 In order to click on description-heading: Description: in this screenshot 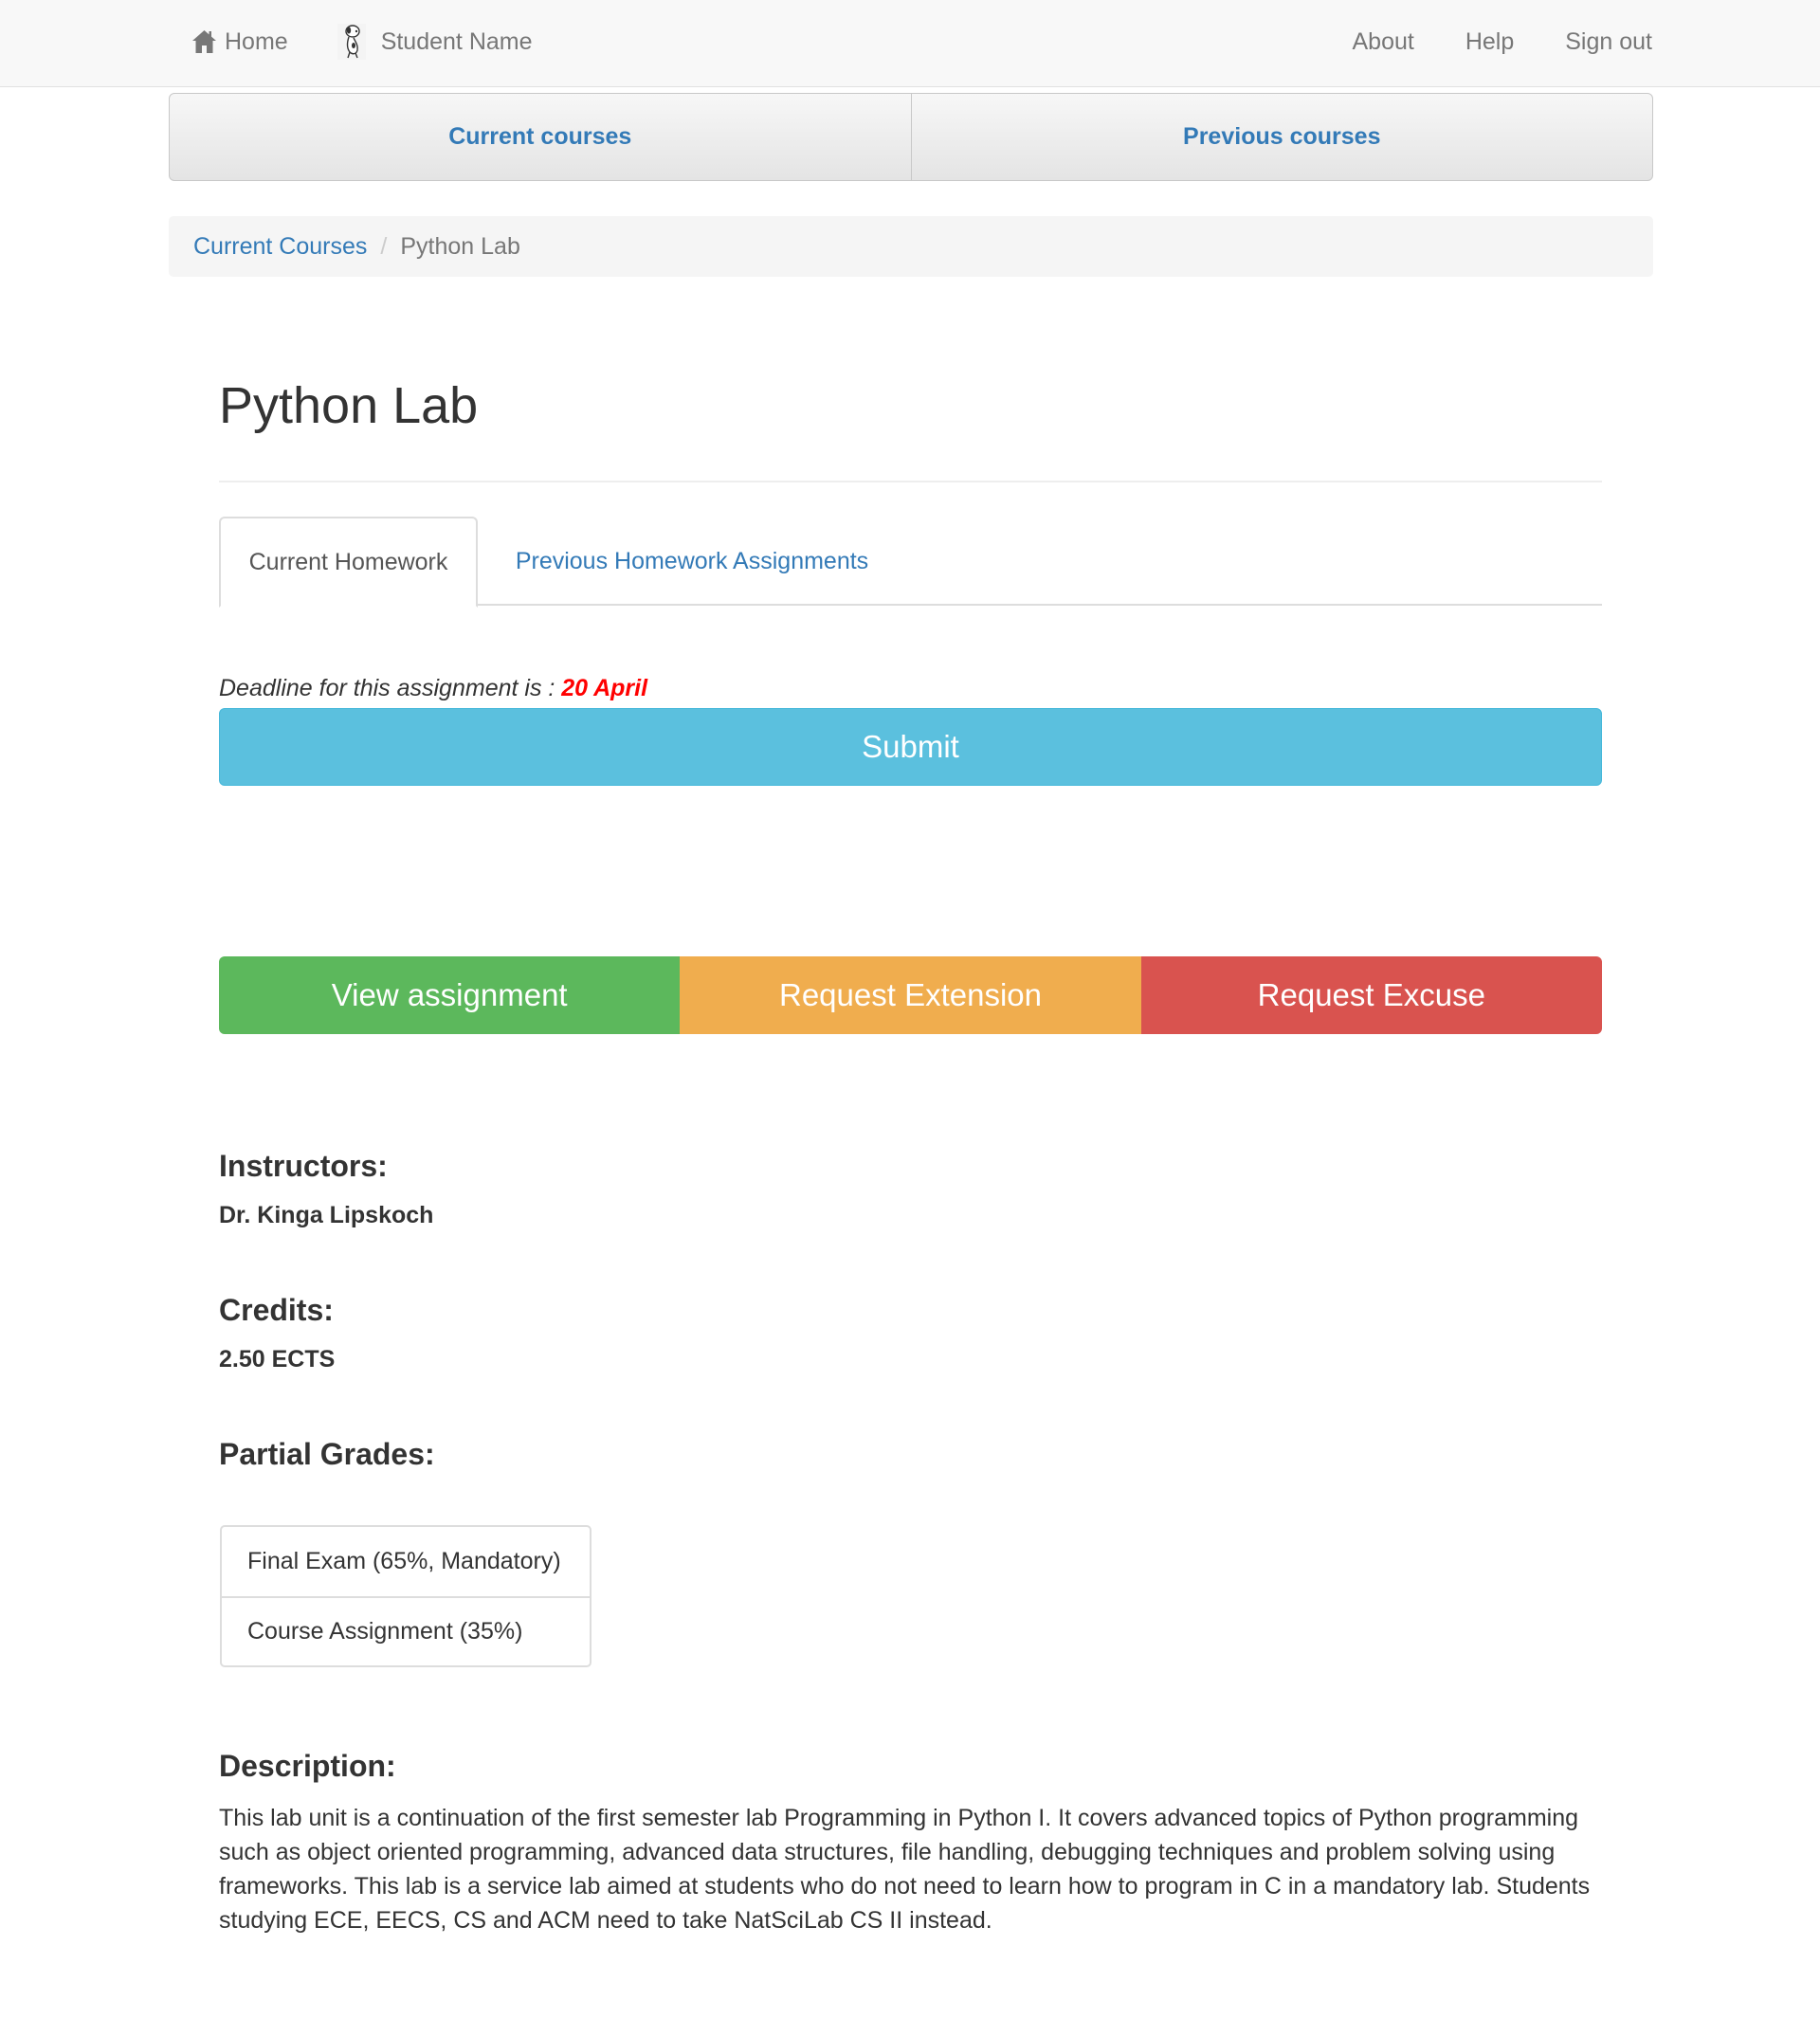, I will do `click(307, 1766)`.